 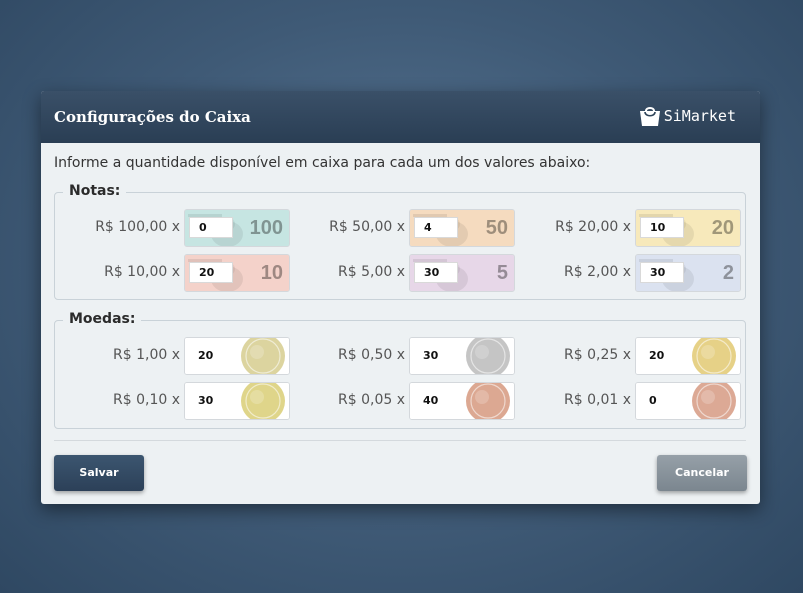 What do you see at coordinates (699, 116) in the screenshot?
I see `brand-name: SiMarket` at bounding box center [699, 116].